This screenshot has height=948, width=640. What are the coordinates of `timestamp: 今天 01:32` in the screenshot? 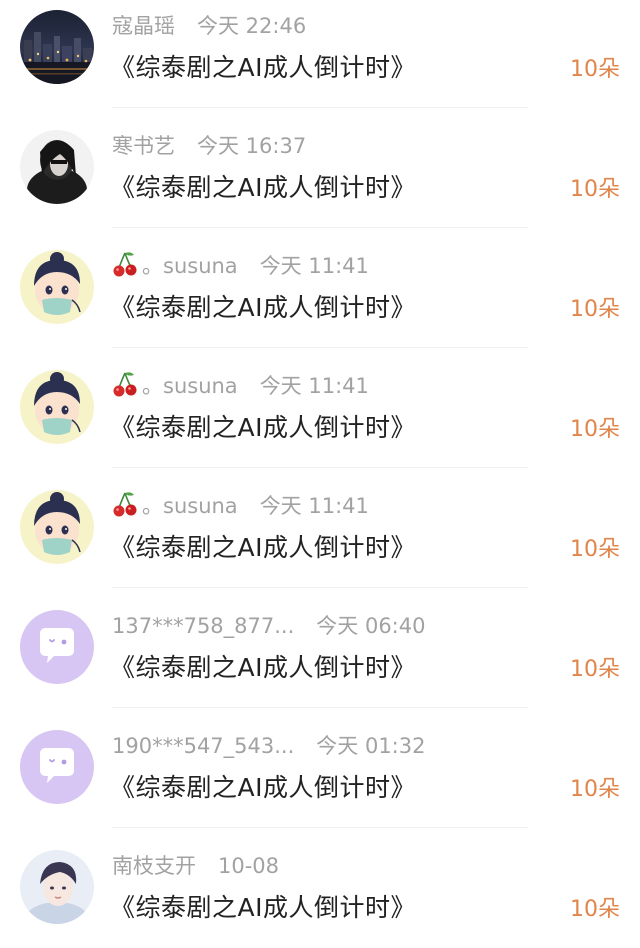 It's located at (371, 746).